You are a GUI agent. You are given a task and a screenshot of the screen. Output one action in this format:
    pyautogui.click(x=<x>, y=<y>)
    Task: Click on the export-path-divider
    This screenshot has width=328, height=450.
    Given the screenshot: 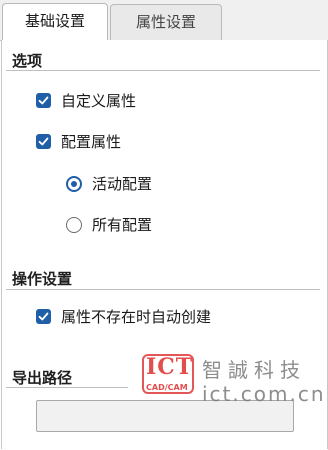 What is the action you would take?
    pyautogui.click(x=67, y=387)
    